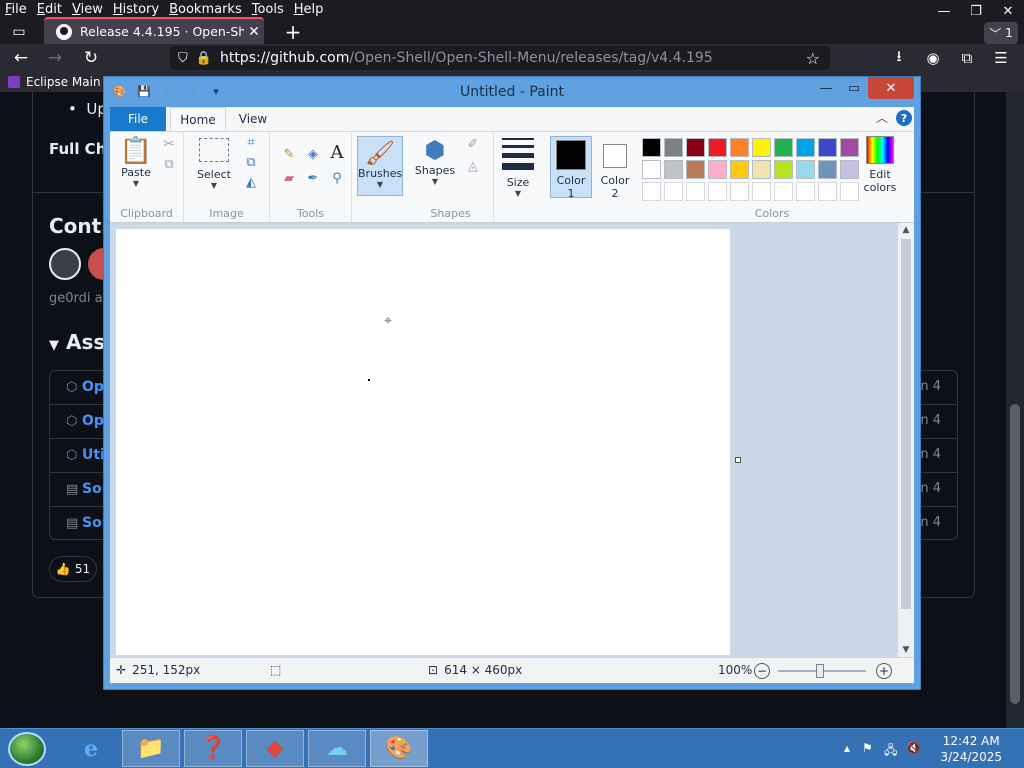 Image resolution: width=1024 pixels, height=768 pixels. Describe the element at coordinates (906, 650) in the screenshot. I see `scroll-down-icon: ▼` at that location.